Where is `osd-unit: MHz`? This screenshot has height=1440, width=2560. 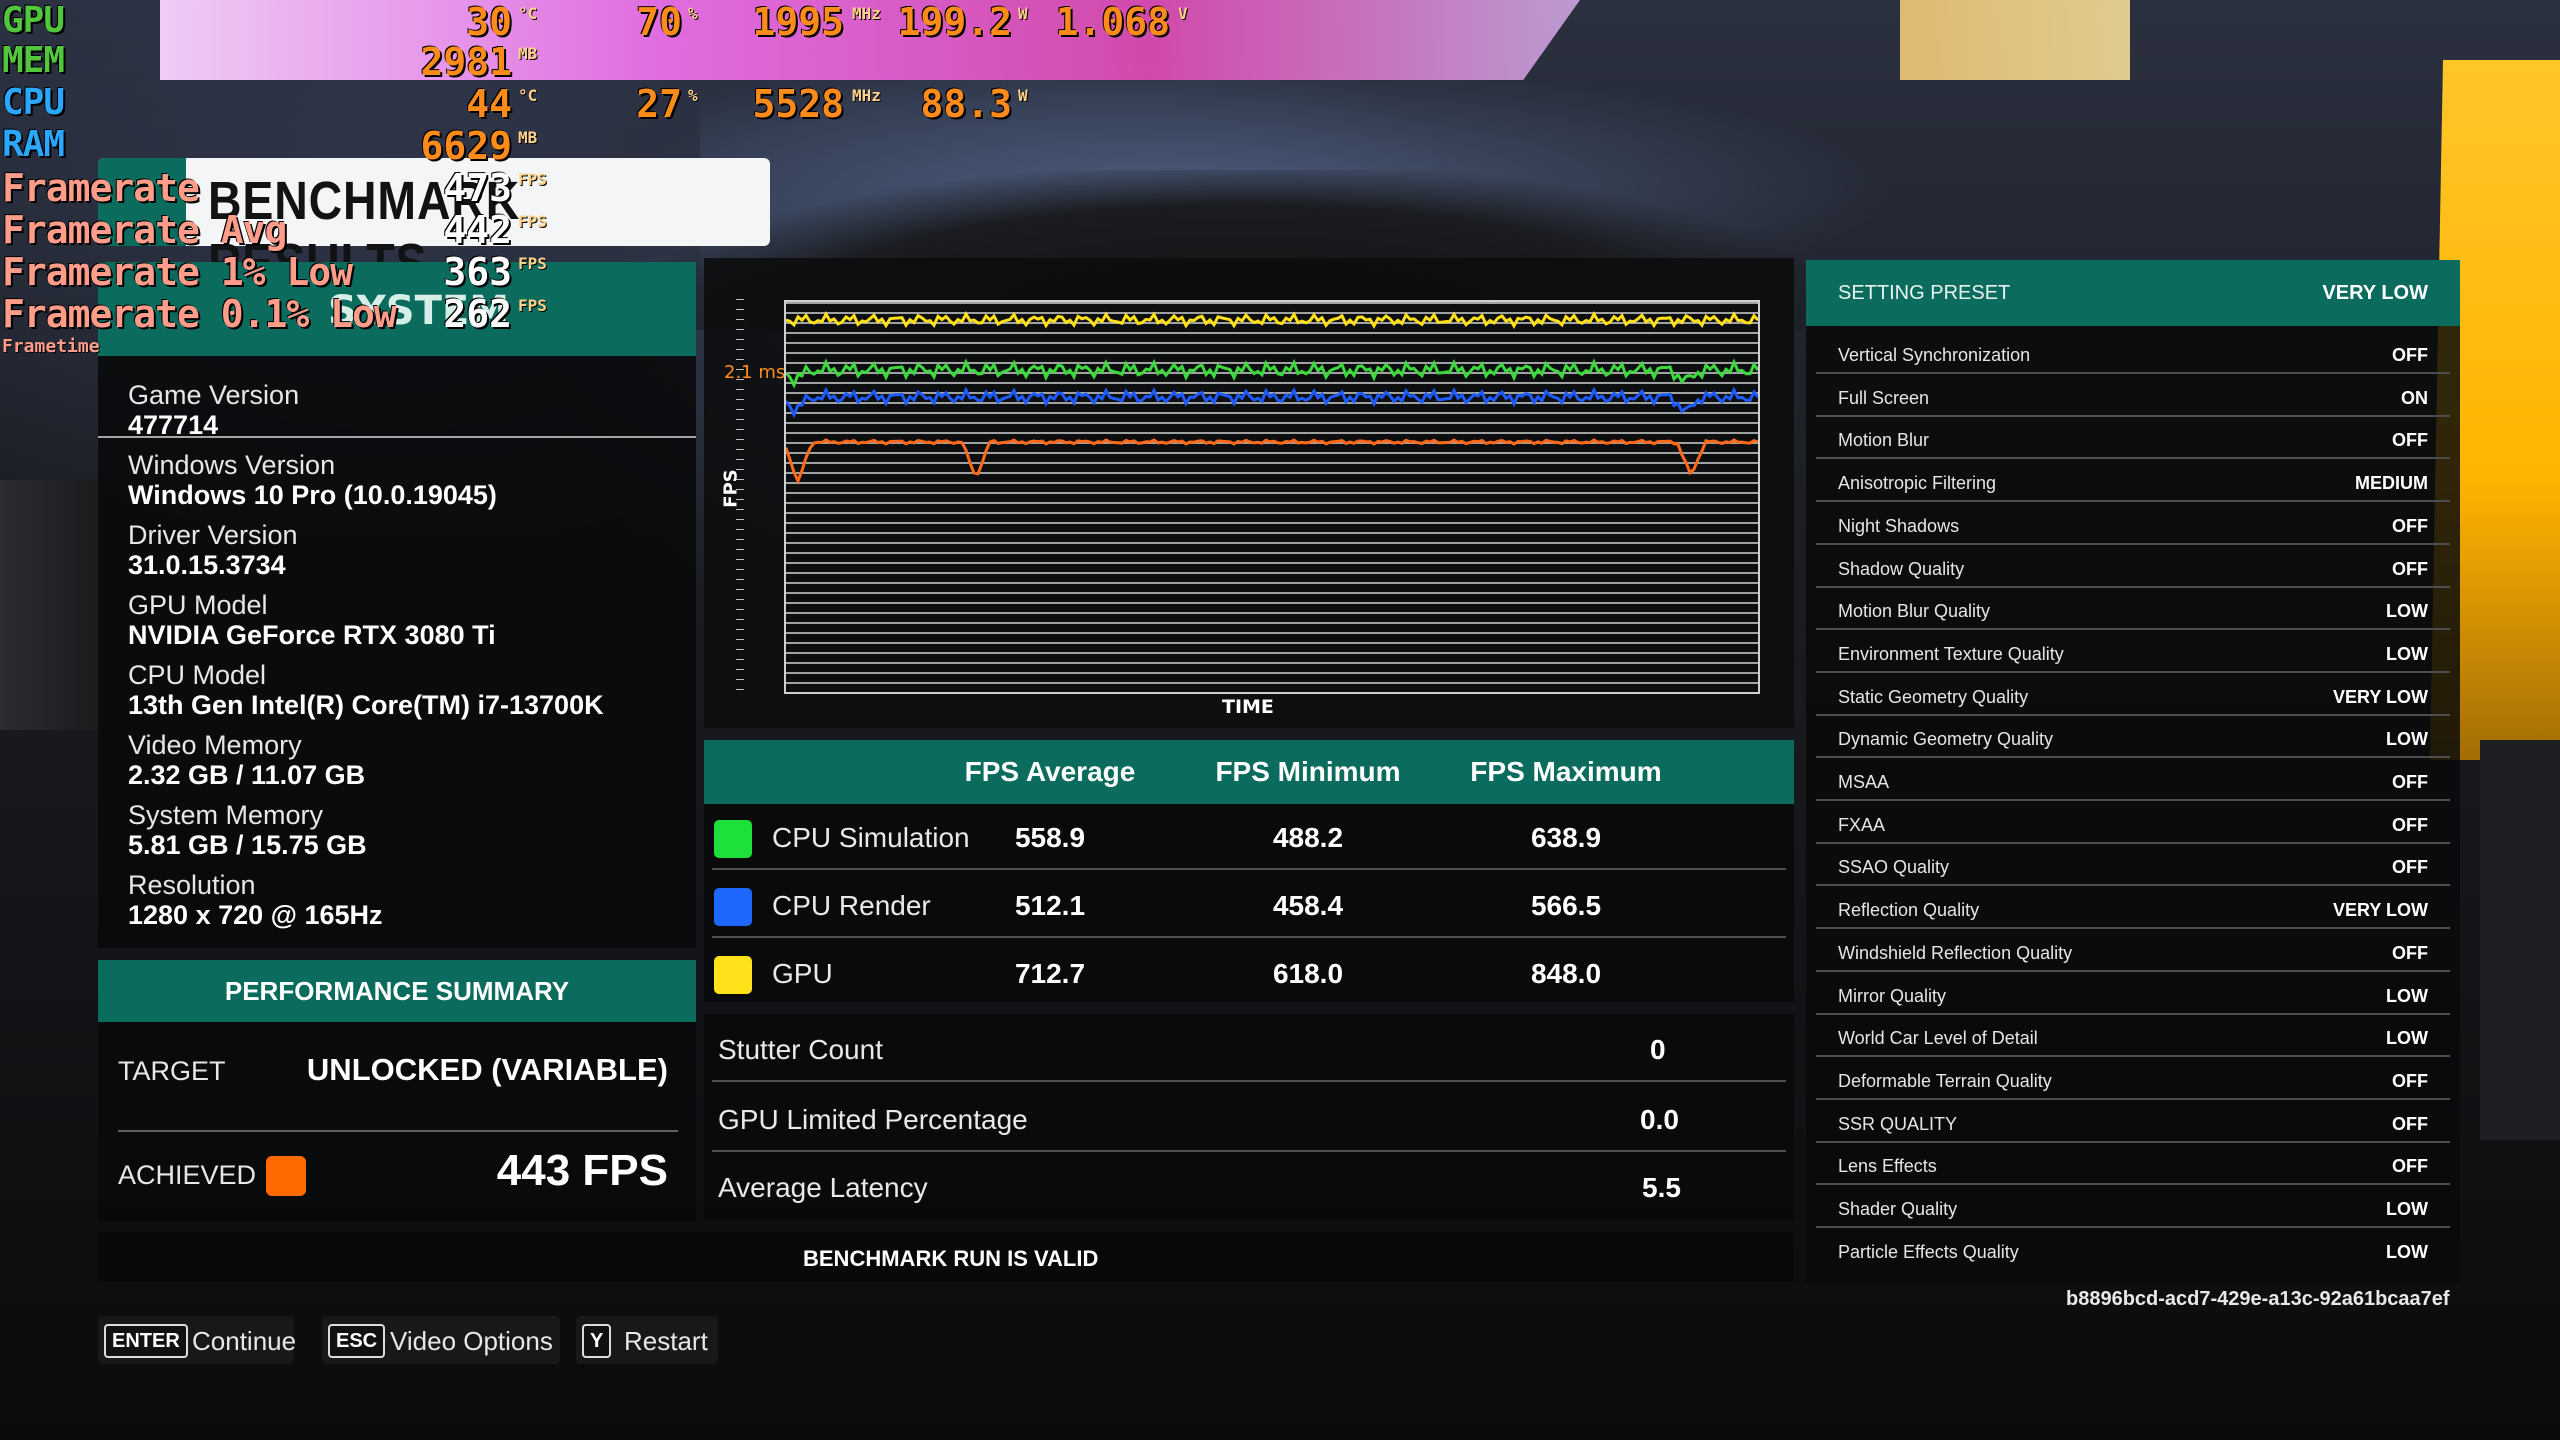
osd-unit: MHz is located at coordinates (866, 95).